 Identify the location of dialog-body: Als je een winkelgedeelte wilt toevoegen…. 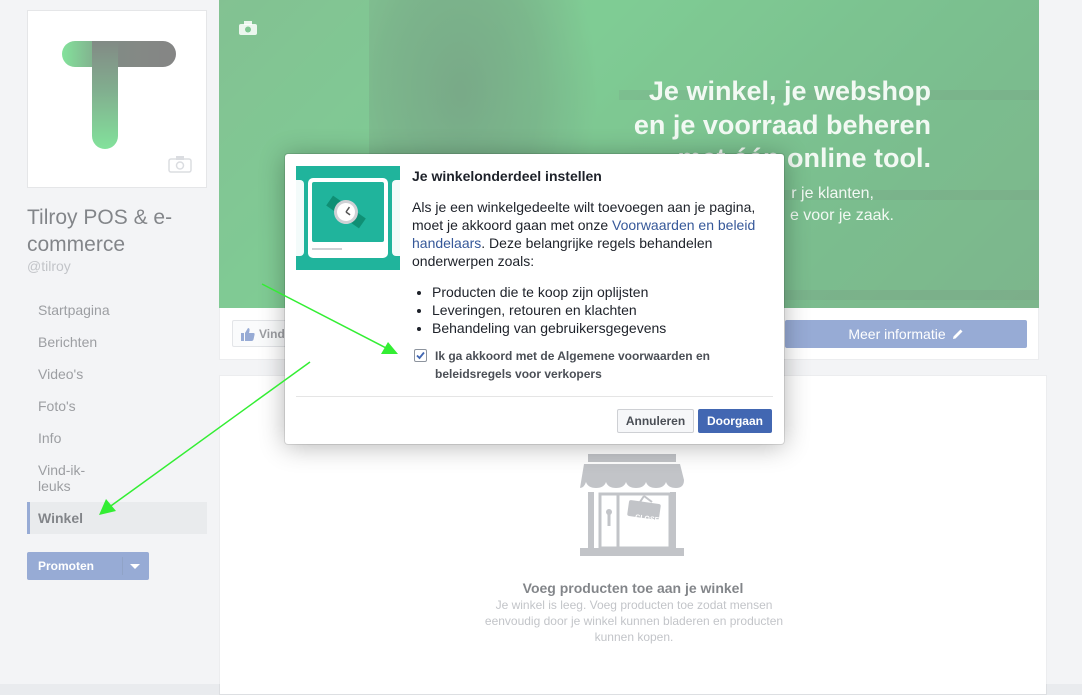
(592, 234).